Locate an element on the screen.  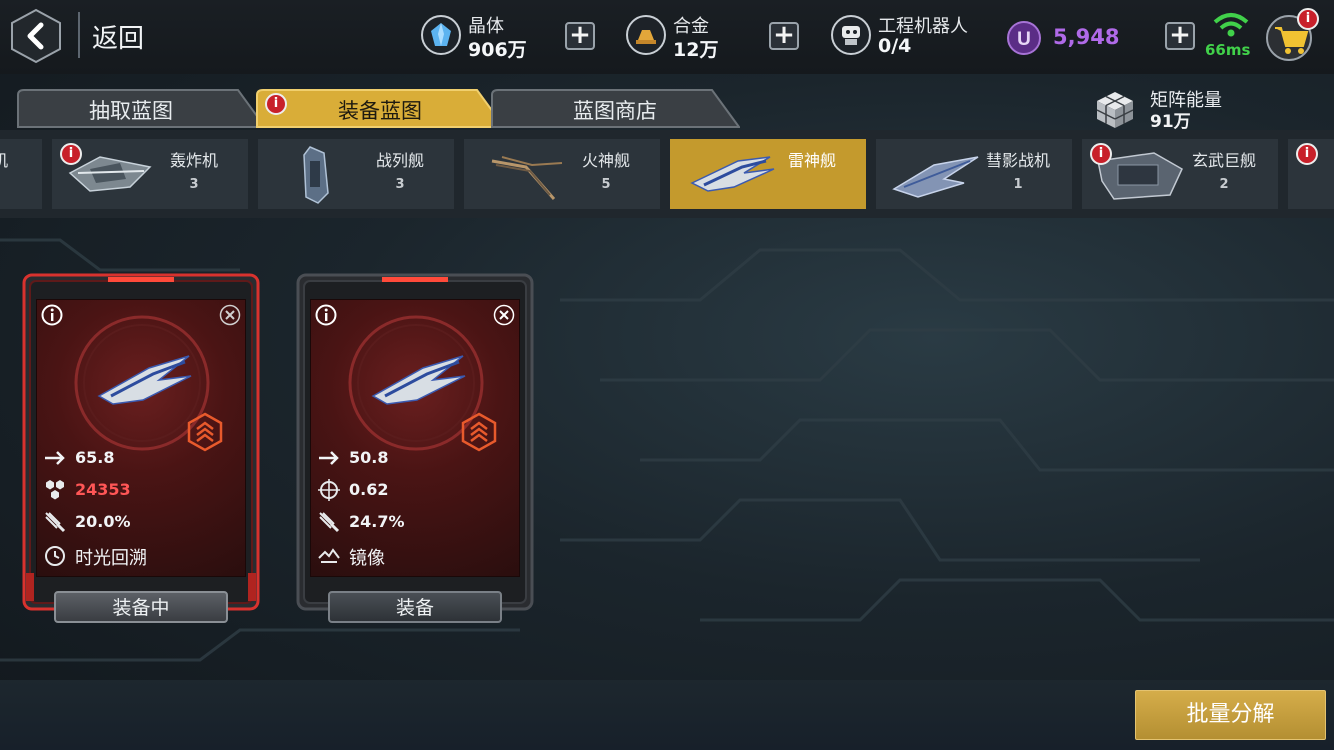
add-alloy-button: + is located at coordinates (784, 36).